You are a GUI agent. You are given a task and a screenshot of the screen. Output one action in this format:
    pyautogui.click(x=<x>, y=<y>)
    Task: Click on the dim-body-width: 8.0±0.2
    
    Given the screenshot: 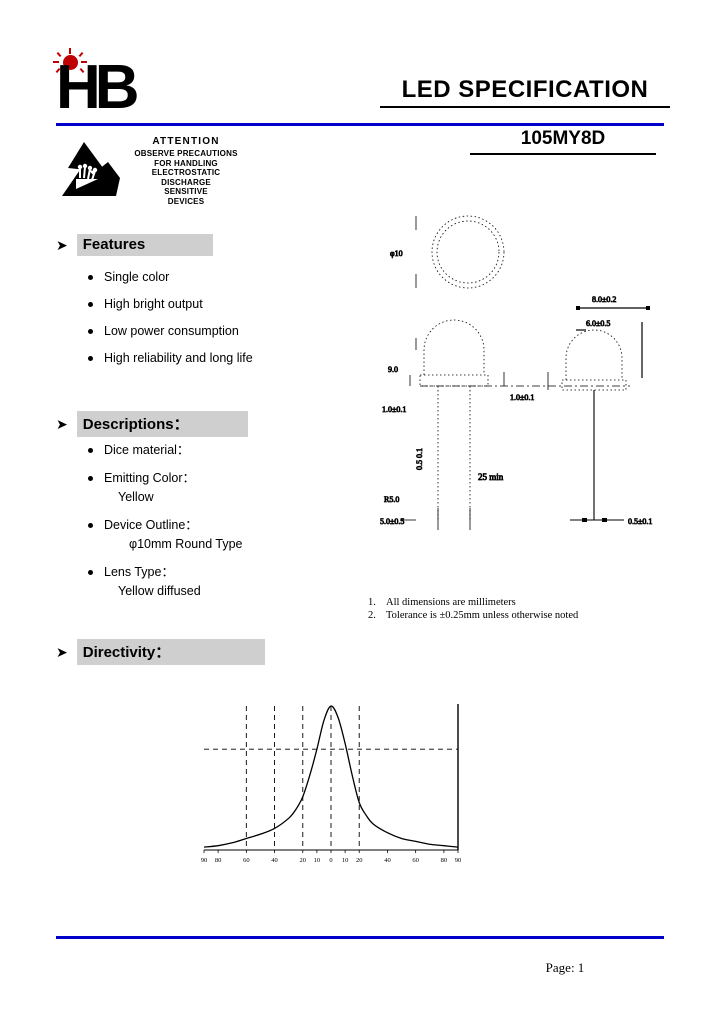 What is the action you would take?
    pyautogui.click(x=604, y=299)
    